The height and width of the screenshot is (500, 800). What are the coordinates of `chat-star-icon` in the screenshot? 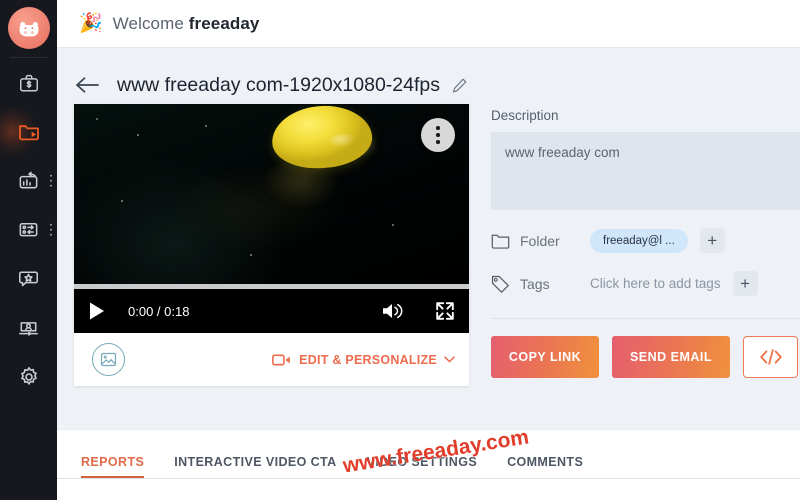 It's located at (28, 279).